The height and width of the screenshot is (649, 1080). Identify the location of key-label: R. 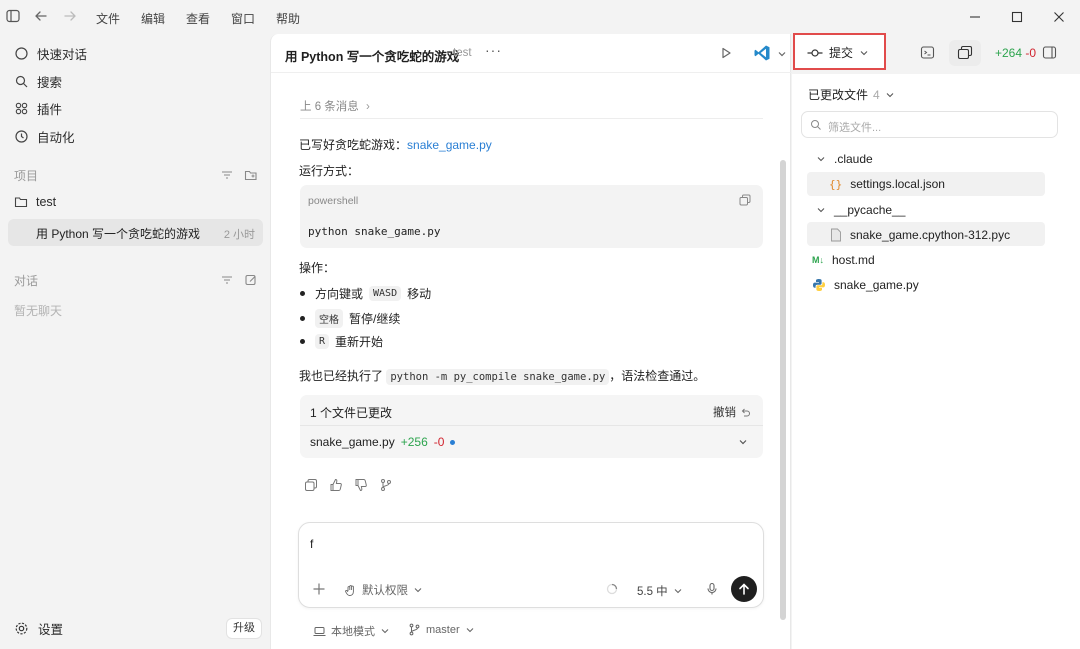
(322, 341).